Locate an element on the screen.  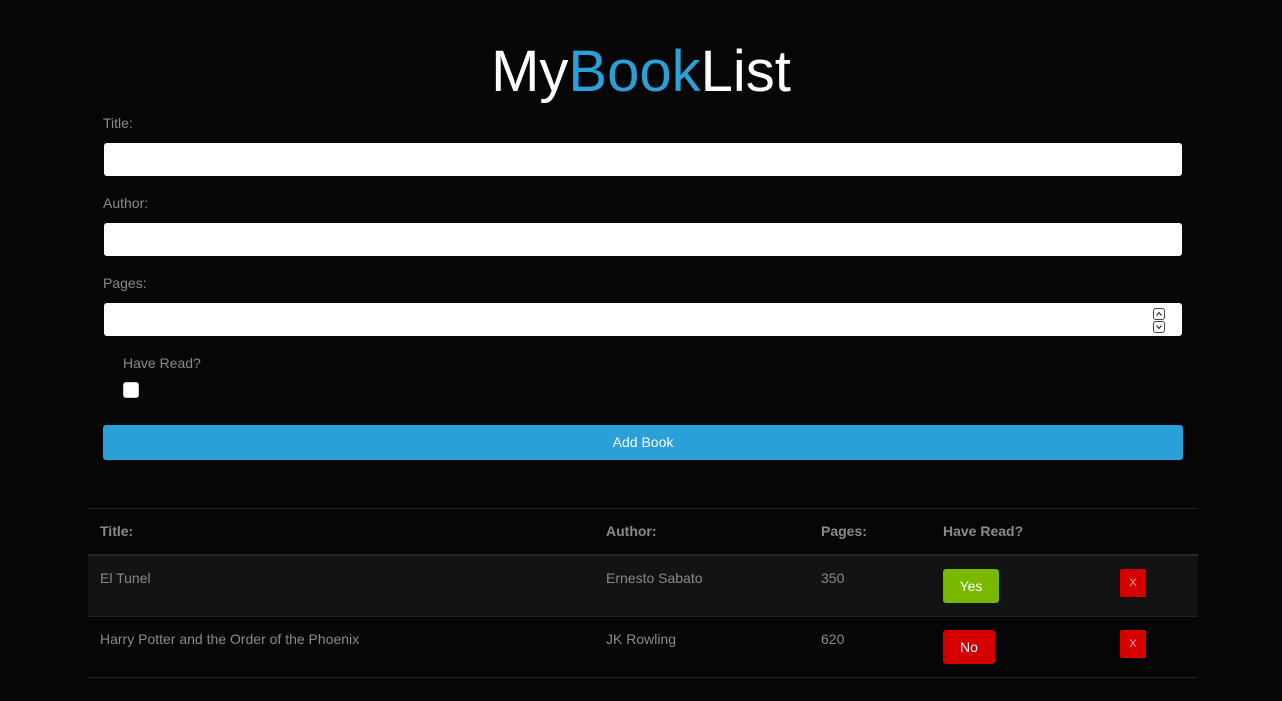
stepper-down-icon is located at coordinates (1159, 327).